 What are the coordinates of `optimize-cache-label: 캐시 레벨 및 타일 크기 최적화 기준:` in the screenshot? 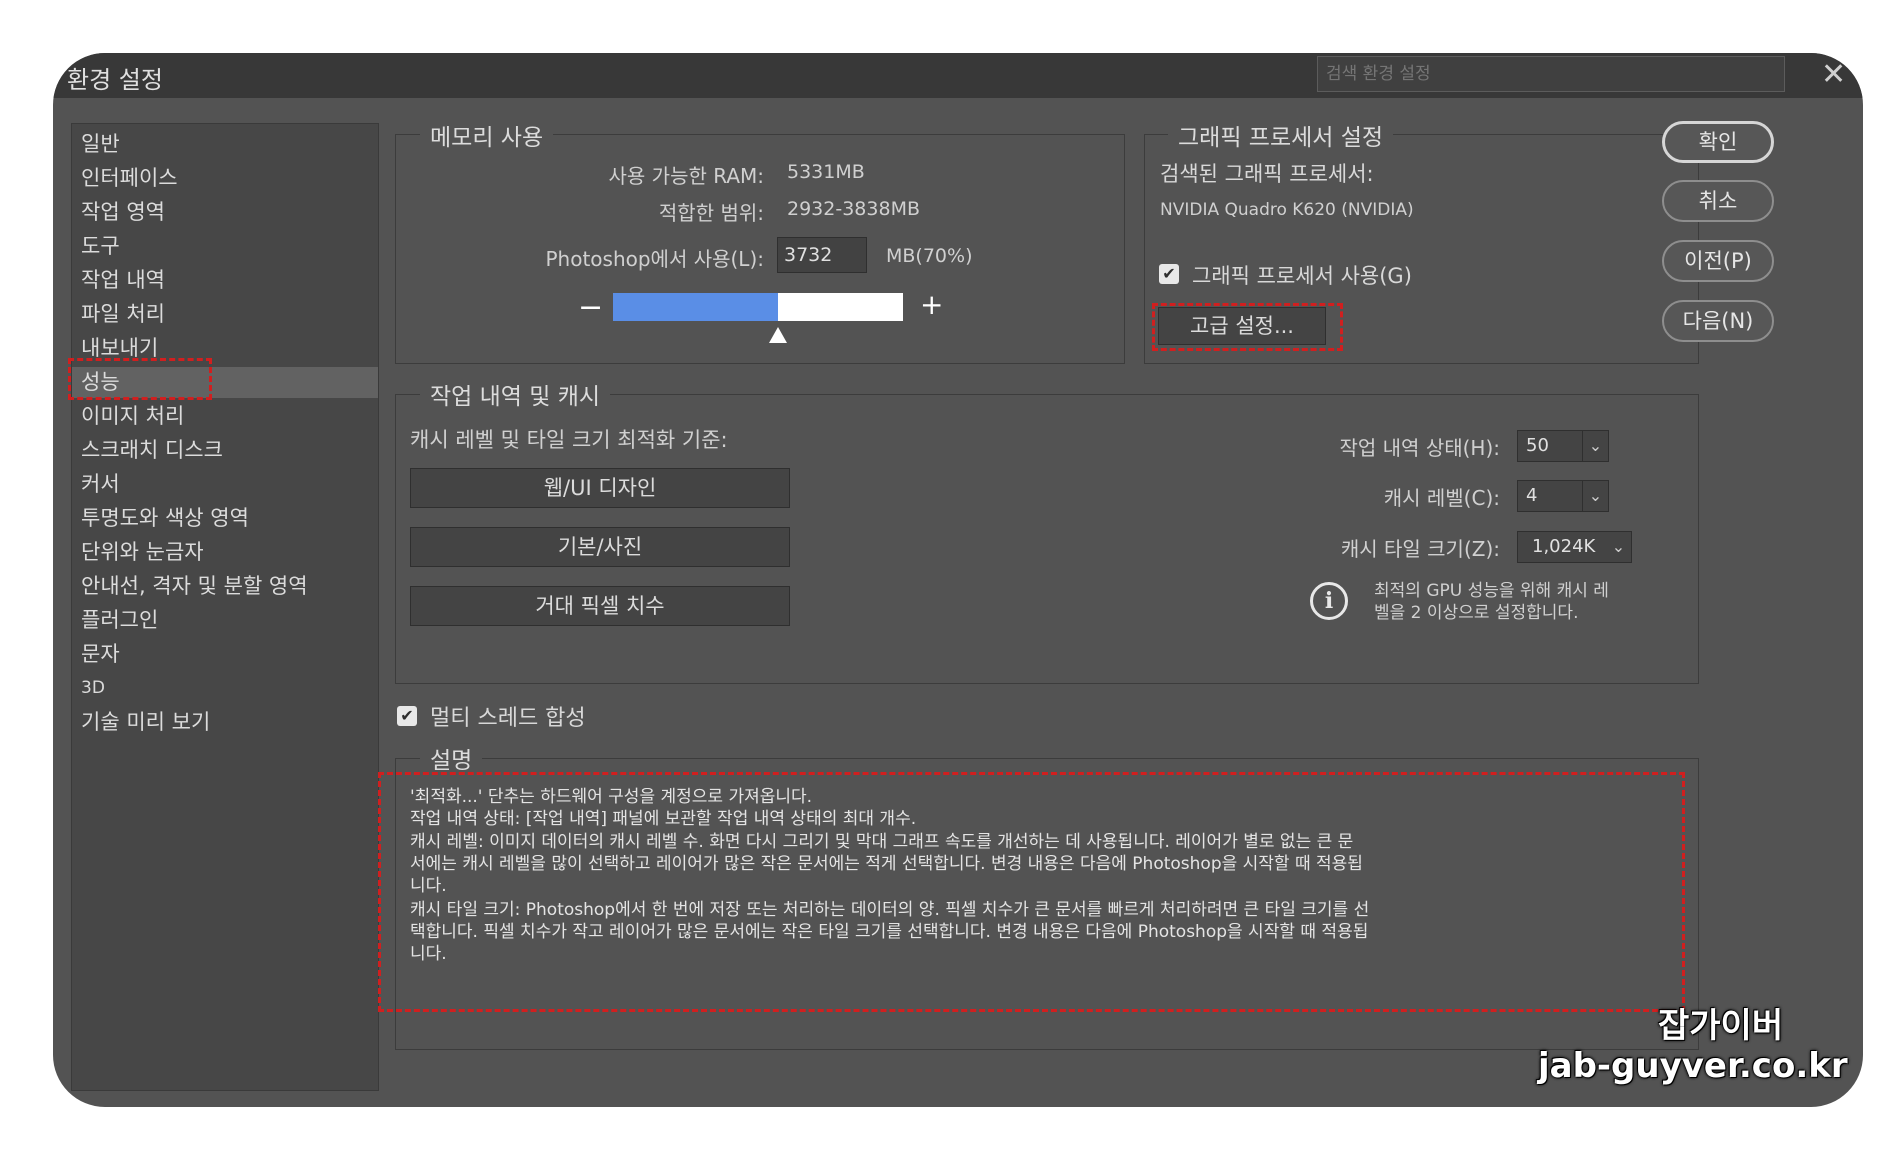 It's located at (569, 440).